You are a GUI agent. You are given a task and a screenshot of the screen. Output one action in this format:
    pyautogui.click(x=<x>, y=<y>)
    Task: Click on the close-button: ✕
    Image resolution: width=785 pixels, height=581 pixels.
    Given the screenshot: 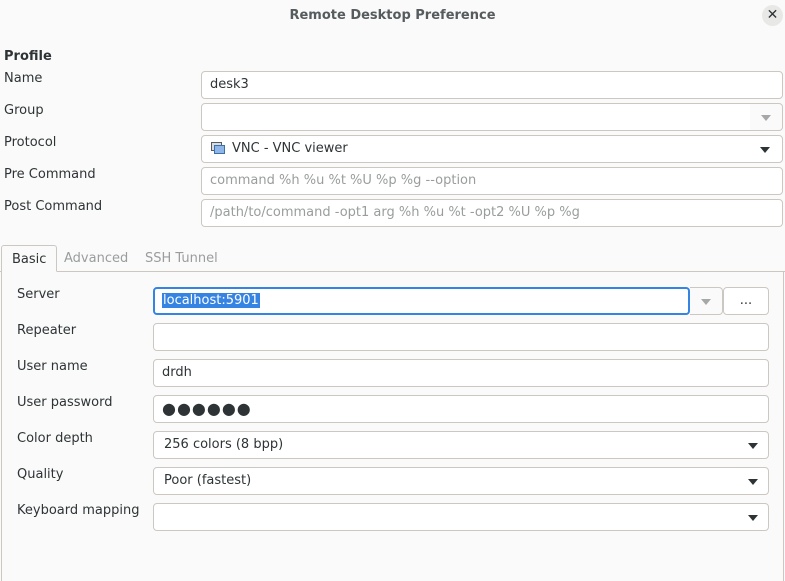 What is the action you would take?
    pyautogui.click(x=772, y=15)
    